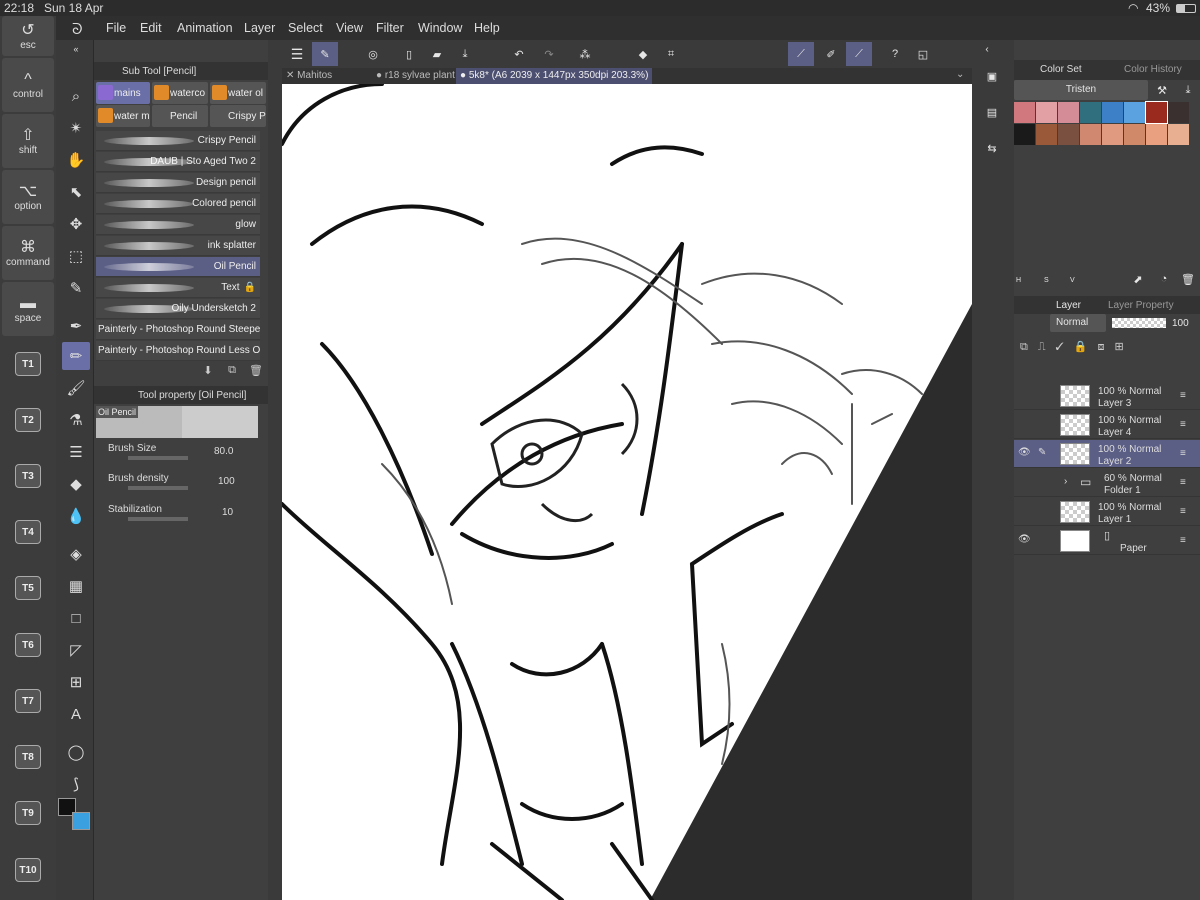 The width and height of the screenshot is (1200, 900). I want to click on brush-item-selected: Oil Pencil, so click(178, 267).